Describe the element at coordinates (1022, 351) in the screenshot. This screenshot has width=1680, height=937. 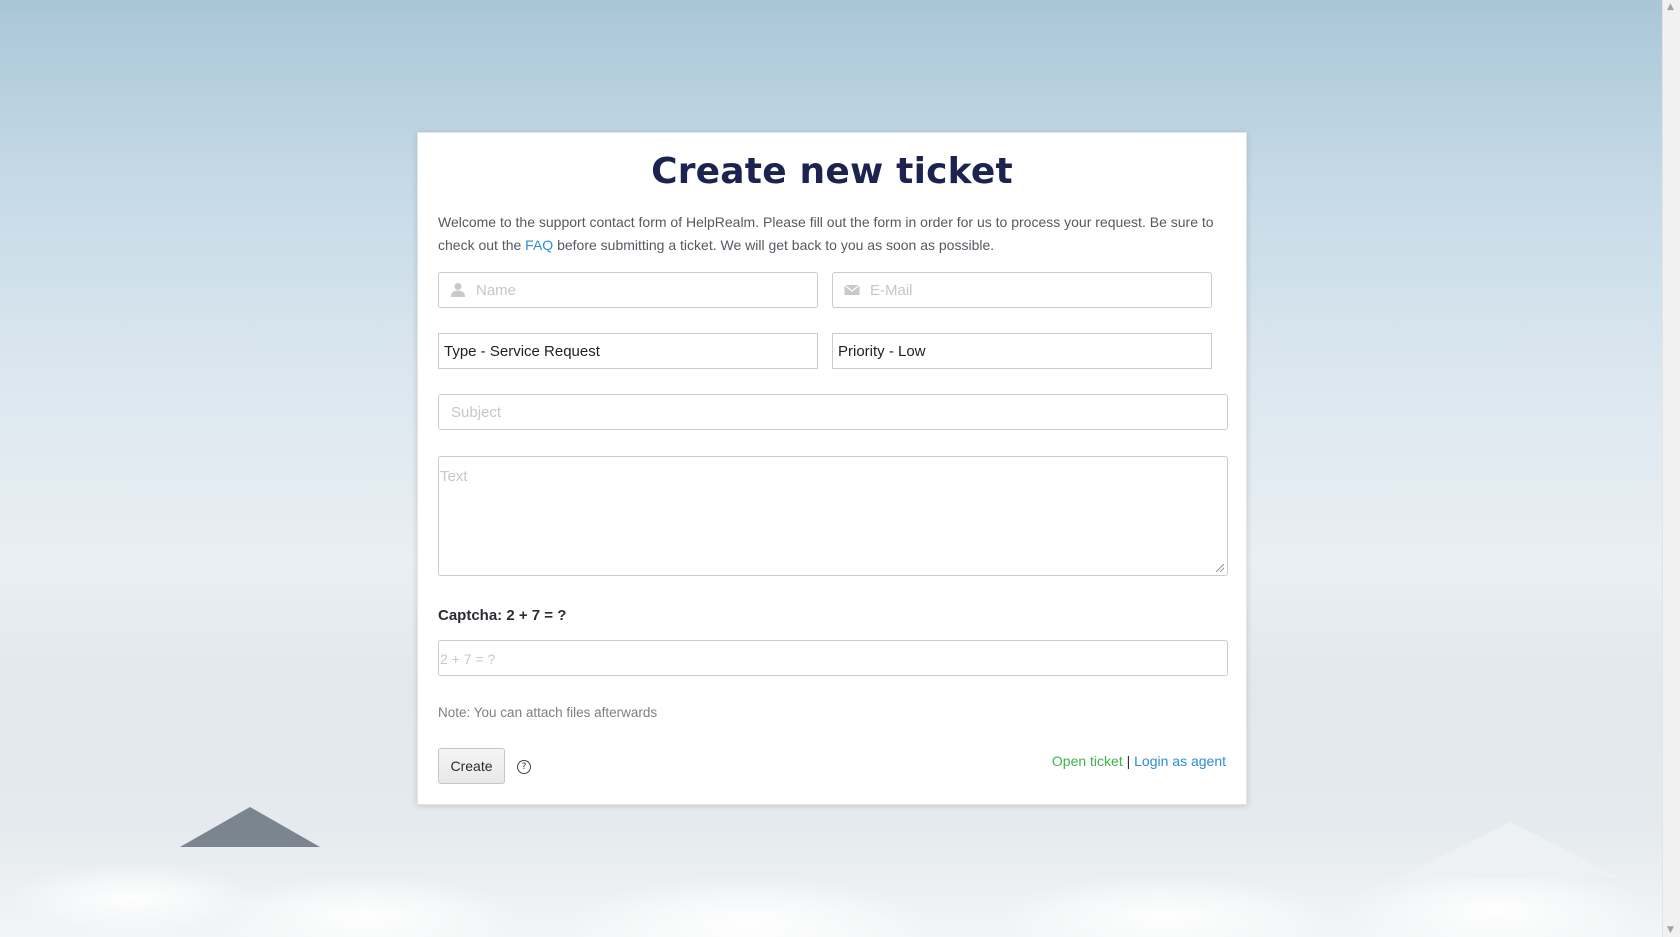
I see `priority-select: Priority - Low` at that location.